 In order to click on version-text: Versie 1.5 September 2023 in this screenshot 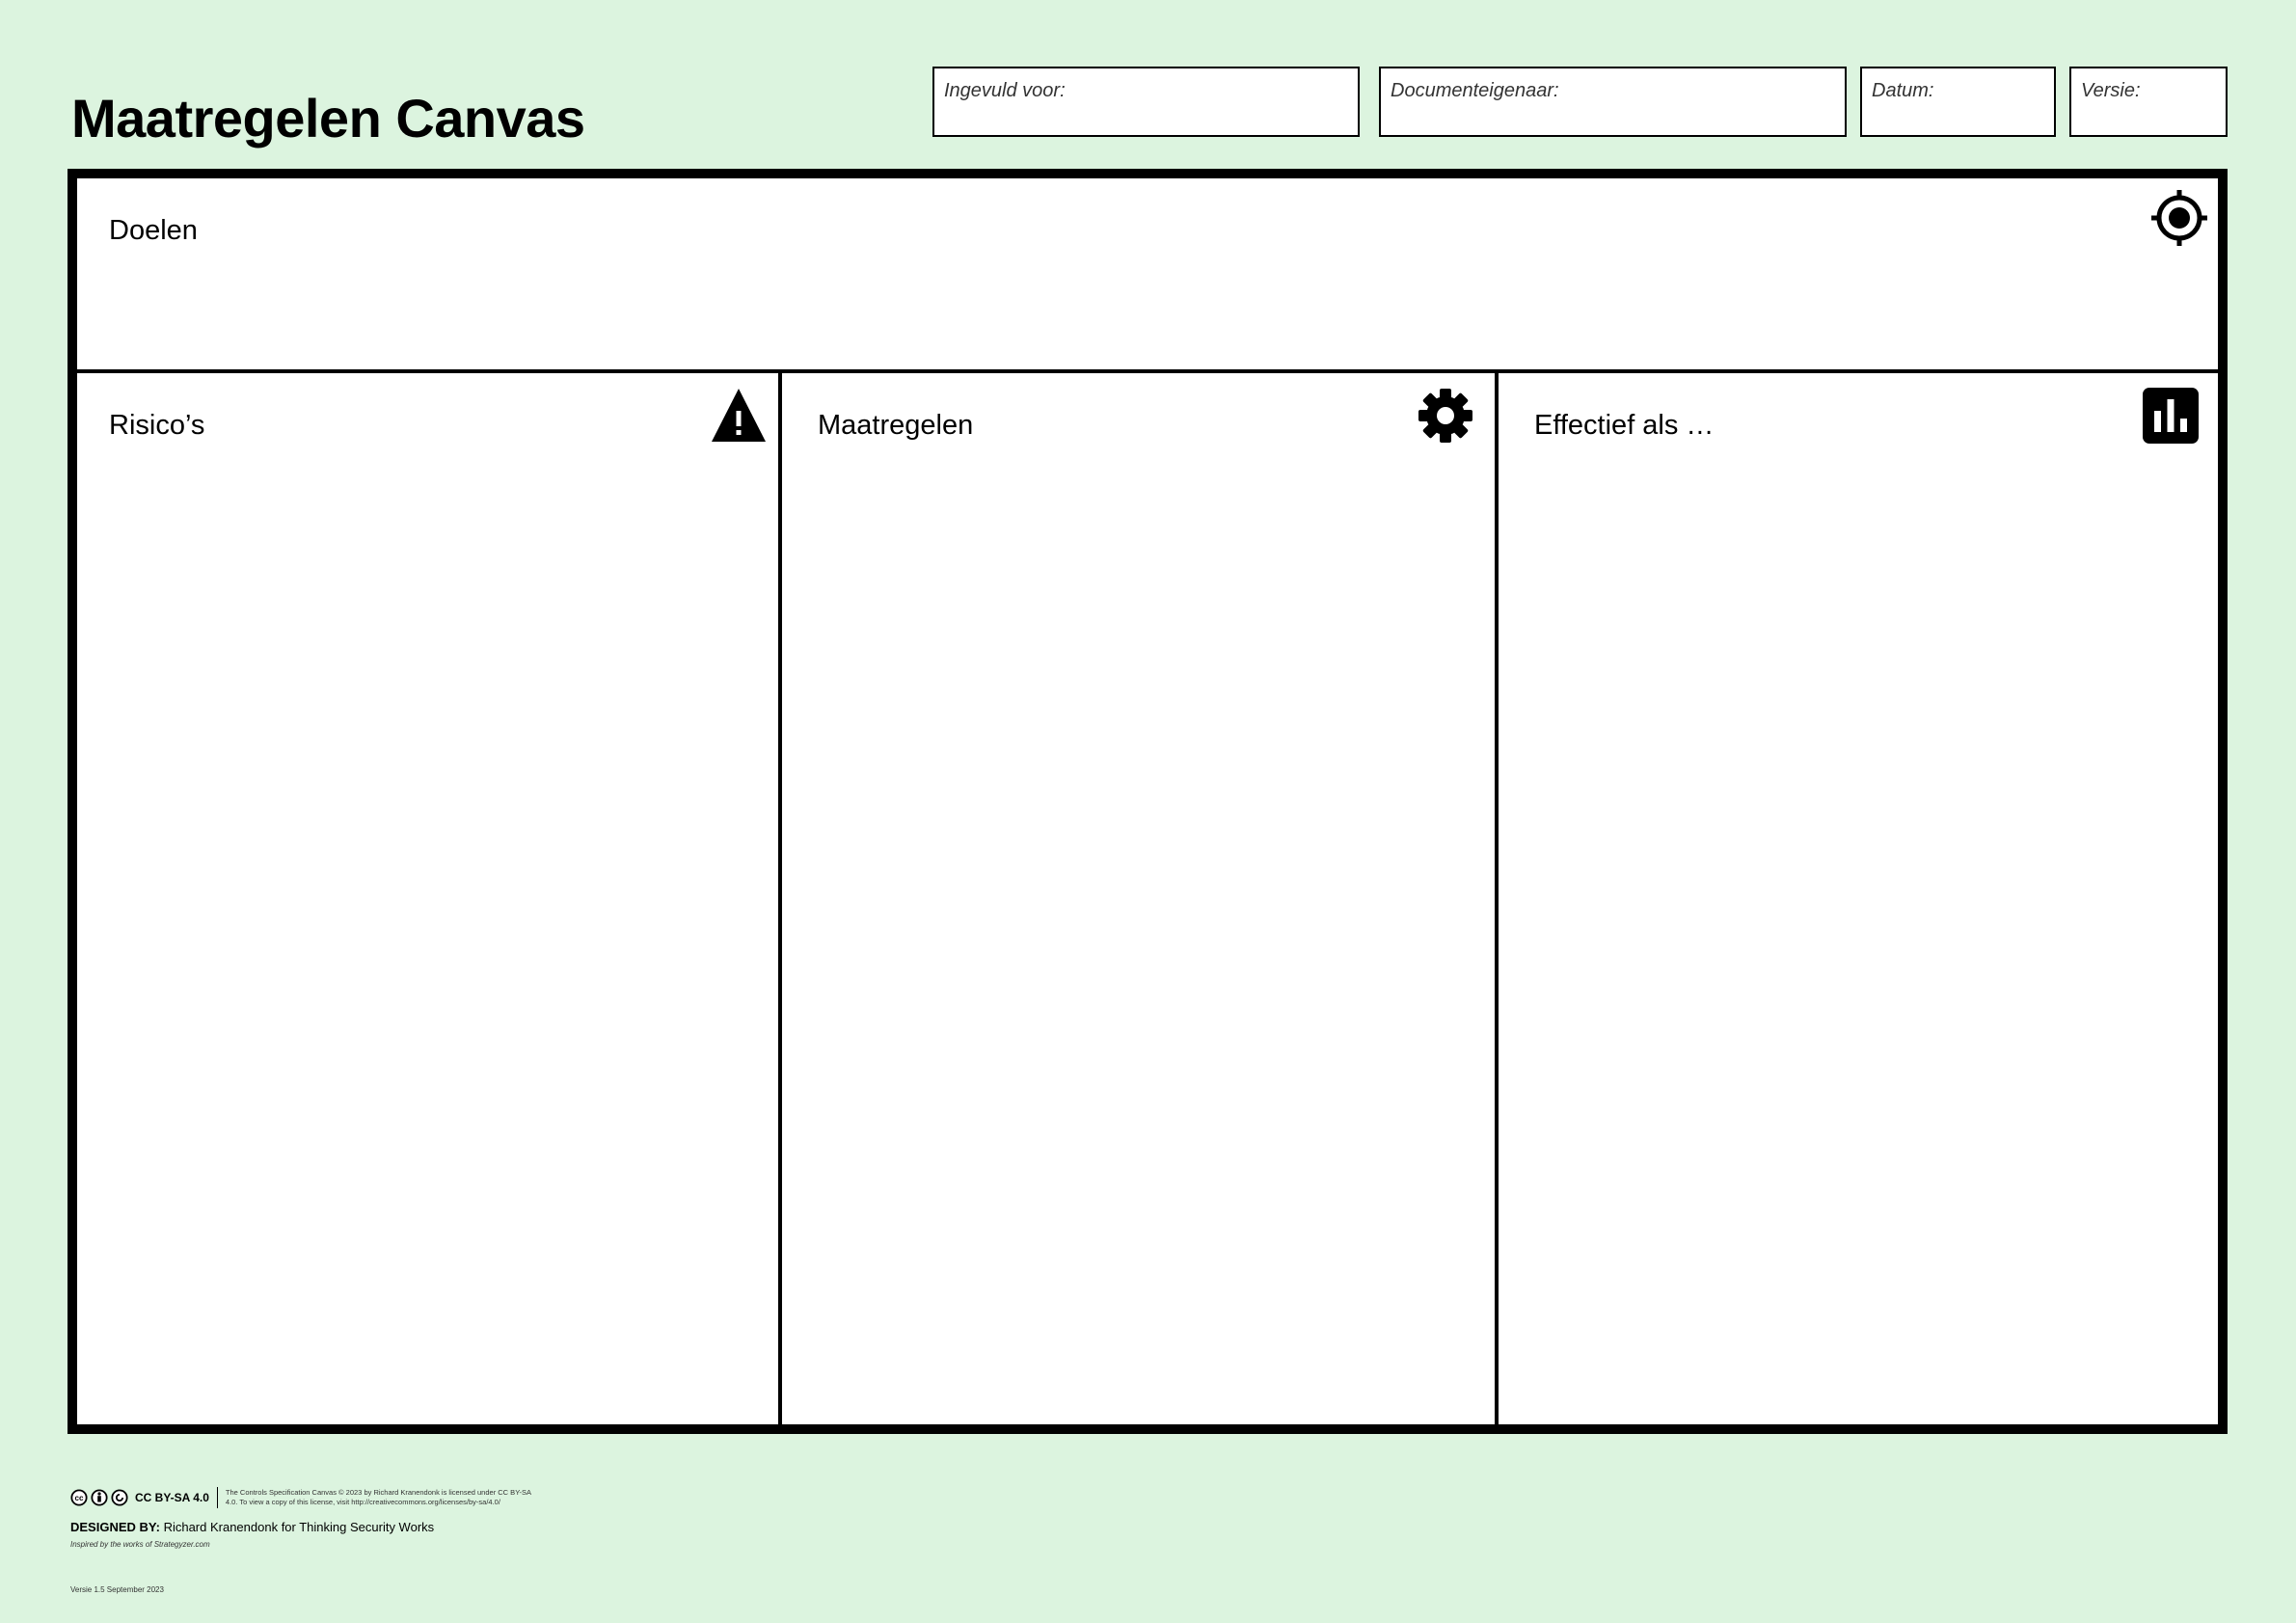, I will do `click(117, 1590)`.